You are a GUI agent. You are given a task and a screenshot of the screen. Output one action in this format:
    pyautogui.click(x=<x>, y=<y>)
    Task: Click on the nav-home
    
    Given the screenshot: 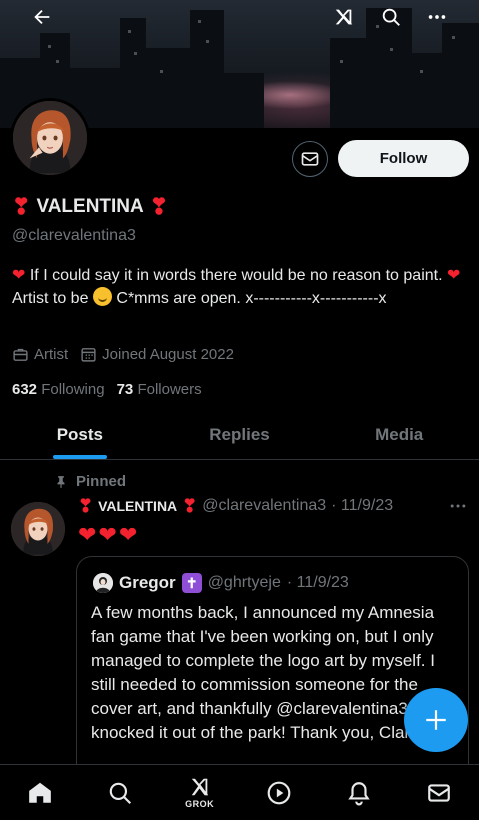 What is the action you would take?
    pyautogui.click(x=40, y=793)
    